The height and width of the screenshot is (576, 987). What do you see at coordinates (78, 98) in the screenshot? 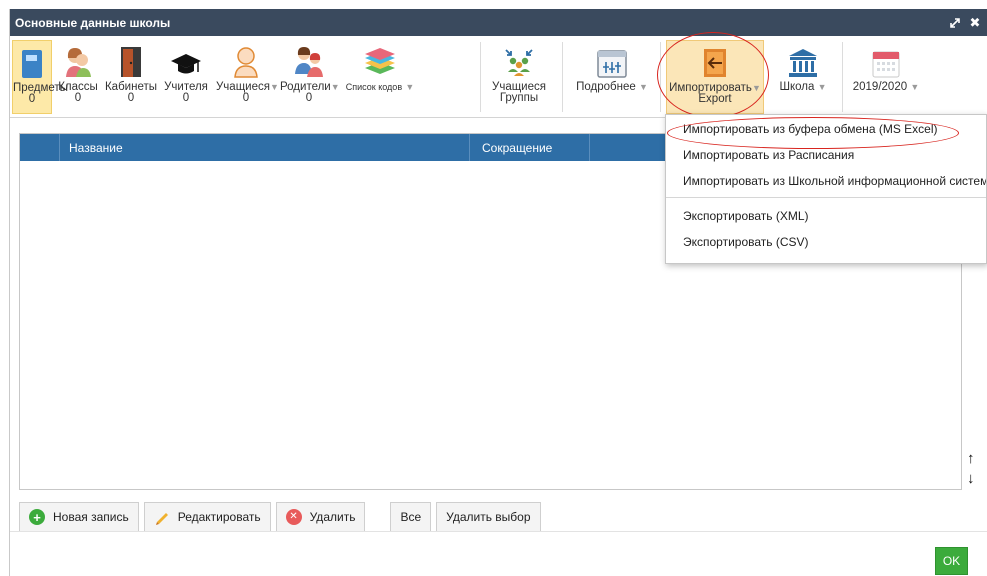
I see `classes-count: 0` at bounding box center [78, 98].